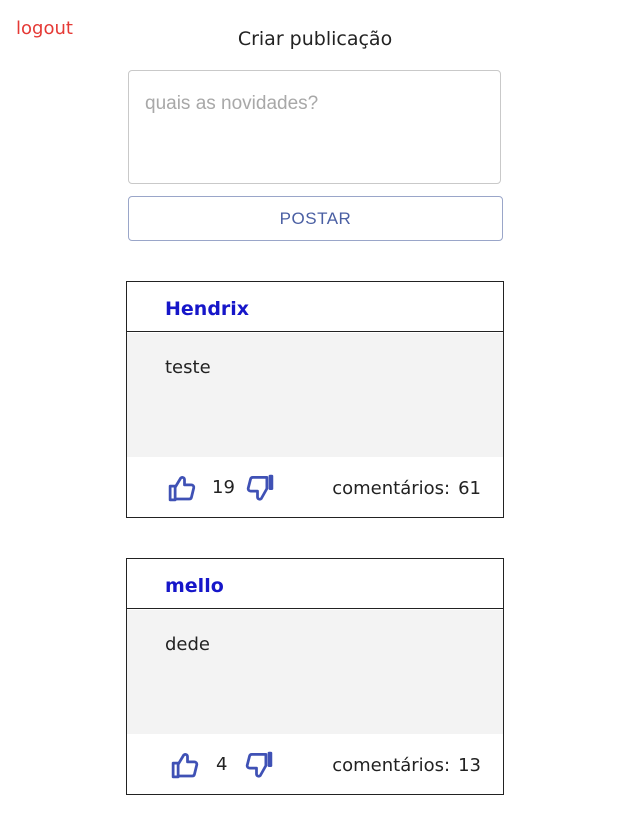 The height and width of the screenshot is (824, 643). What do you see at coordinates (469, 488) in the screenshot?
I see `comments-count: 61` at bounding box center [469, 488].